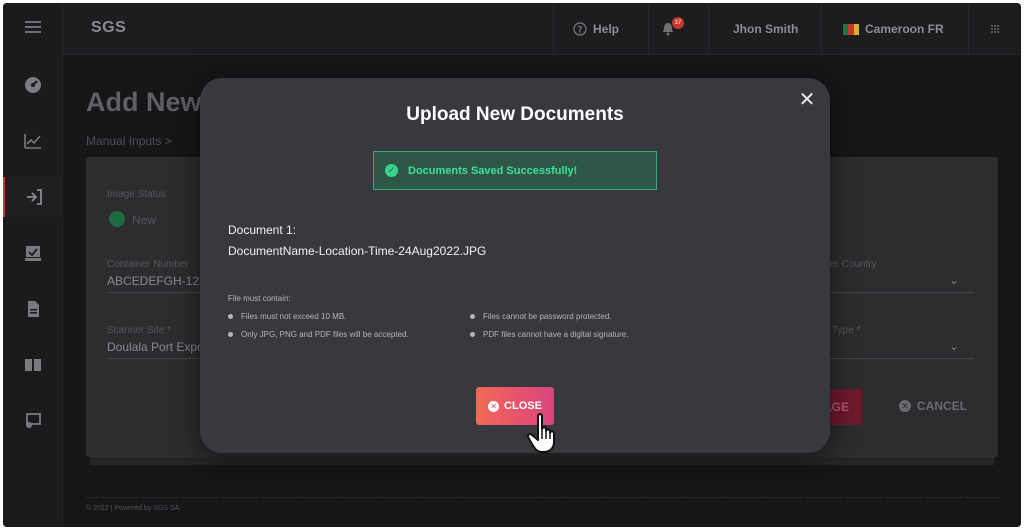  I want to click on status-indicator, so click(117, 219).